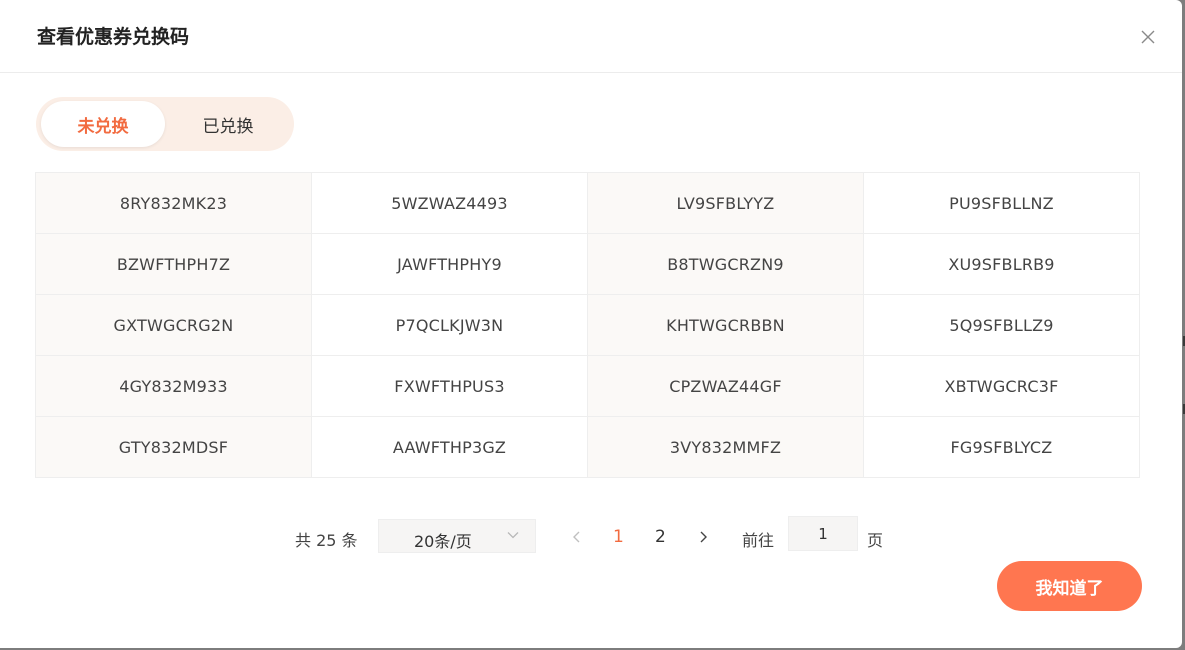 This screenshot has height=650, width=1185. I want to click on code-cell: 5Q9SFBLLZ9, so click(1002, 325).